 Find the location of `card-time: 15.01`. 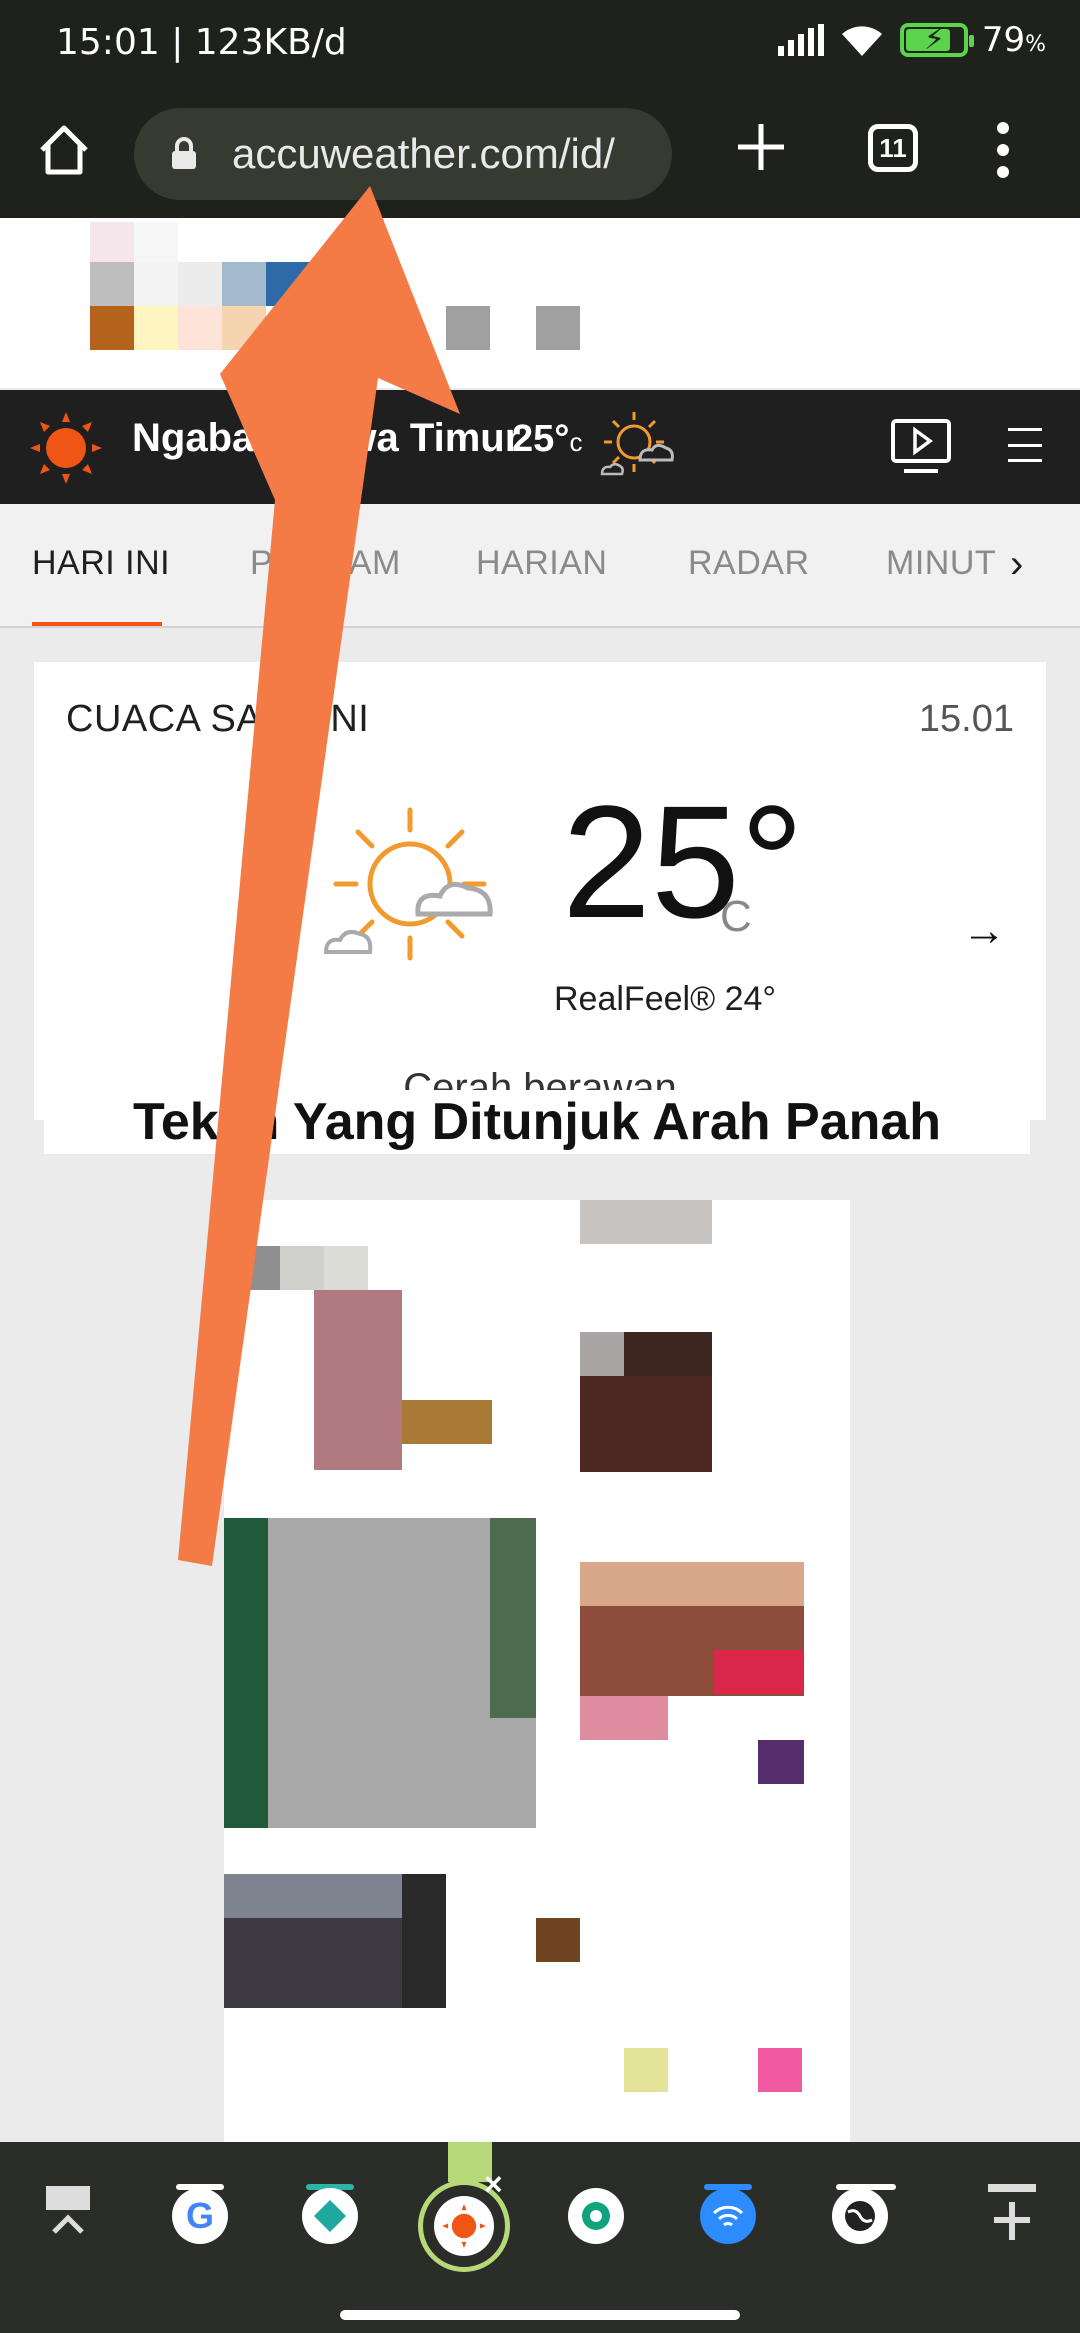

card-time: 15.01 is located at coordinates (966, 719).